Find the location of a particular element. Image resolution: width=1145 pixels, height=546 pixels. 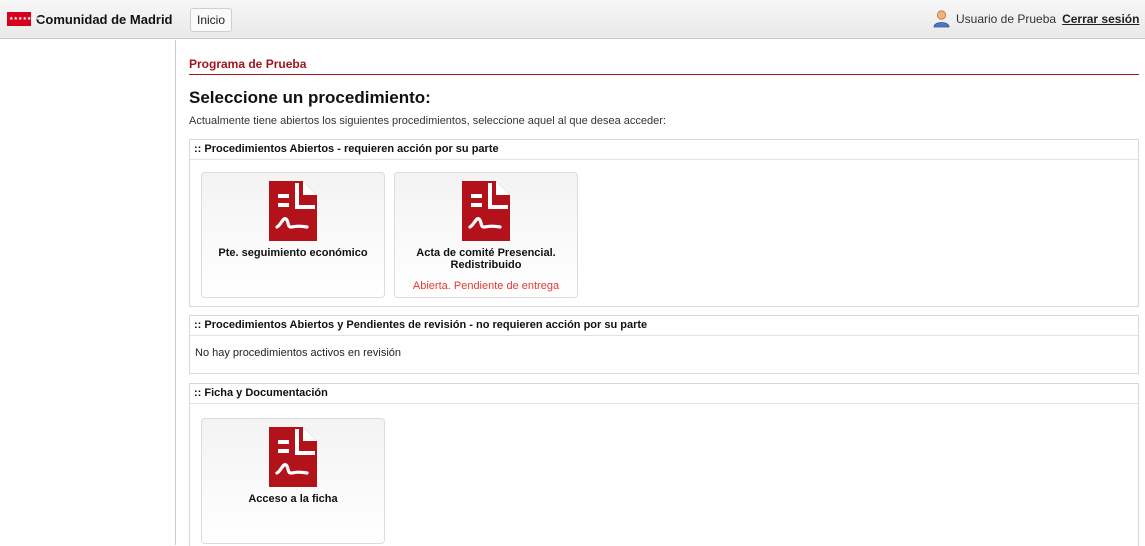

card-status: Abierta. Pendiente de entrega is located at coordinates (486, 286).